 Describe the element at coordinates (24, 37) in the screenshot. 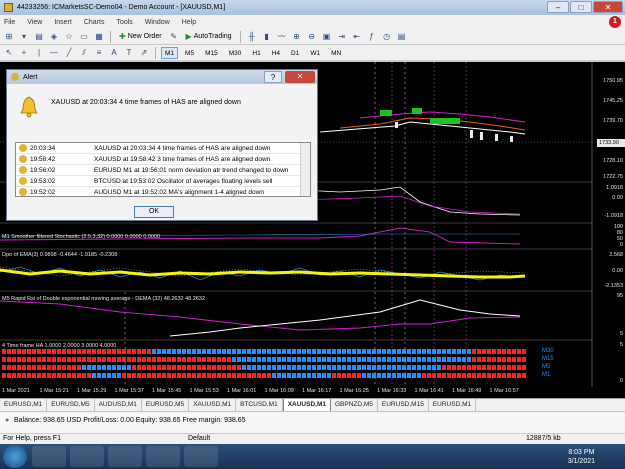

I see `profiles-icon: ▾` at that location.